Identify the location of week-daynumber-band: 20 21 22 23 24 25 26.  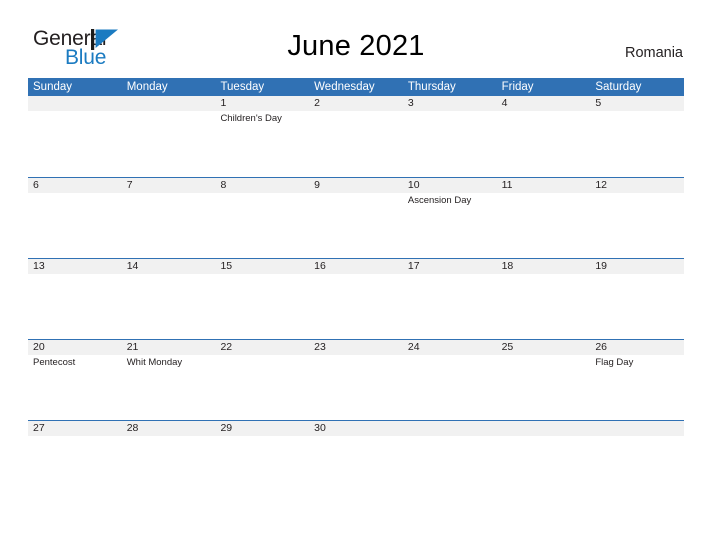
(356, 347).